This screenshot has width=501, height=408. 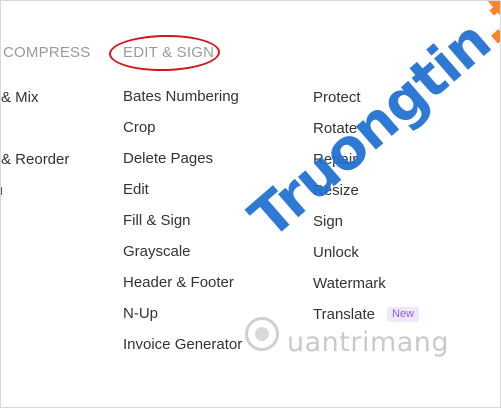 I want to click on menu-item-watermark: Watermark, so click(x=366, y=283).